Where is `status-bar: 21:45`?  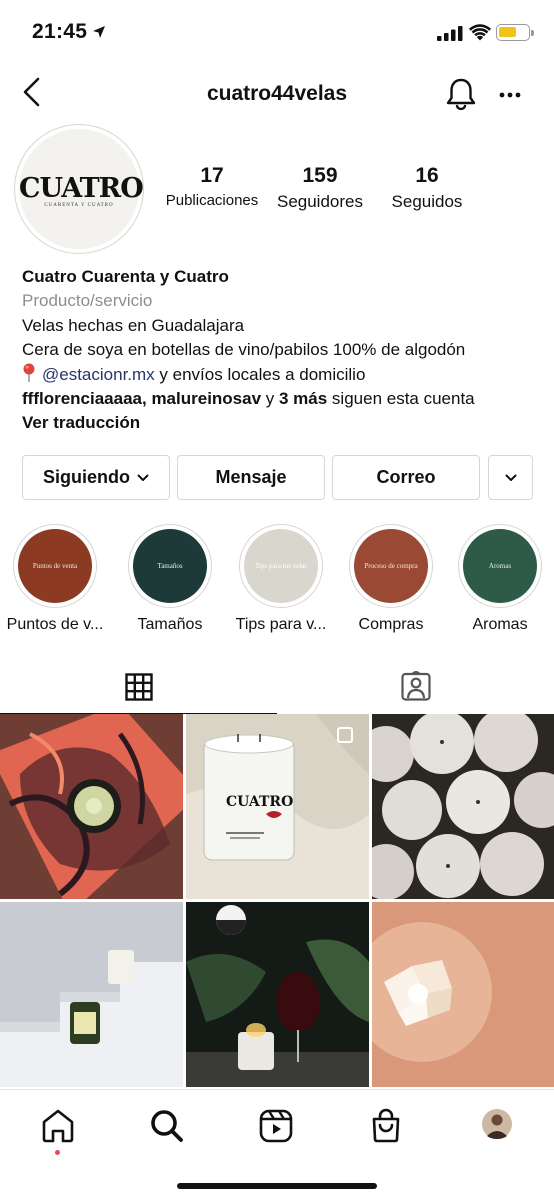 status-bar: 21:45 is located at coordinates (277, 33).